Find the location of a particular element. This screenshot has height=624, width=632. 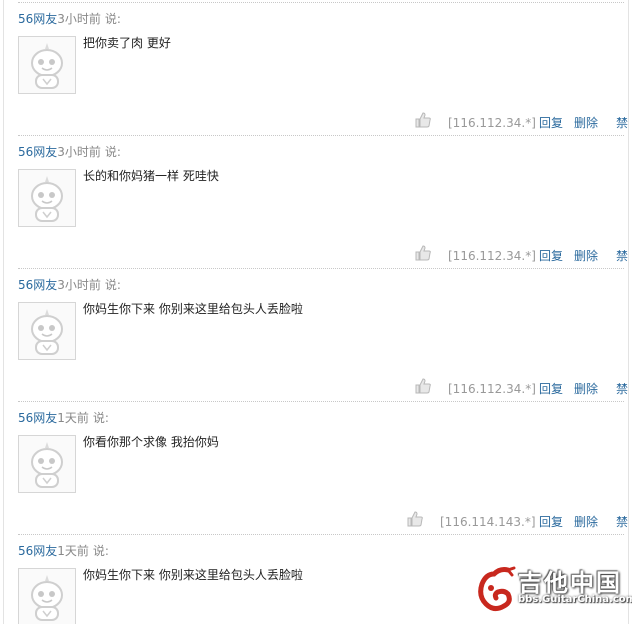

comment-text: 长的和你妈猪一样 死哇快 is located at coordinates (151, 176).